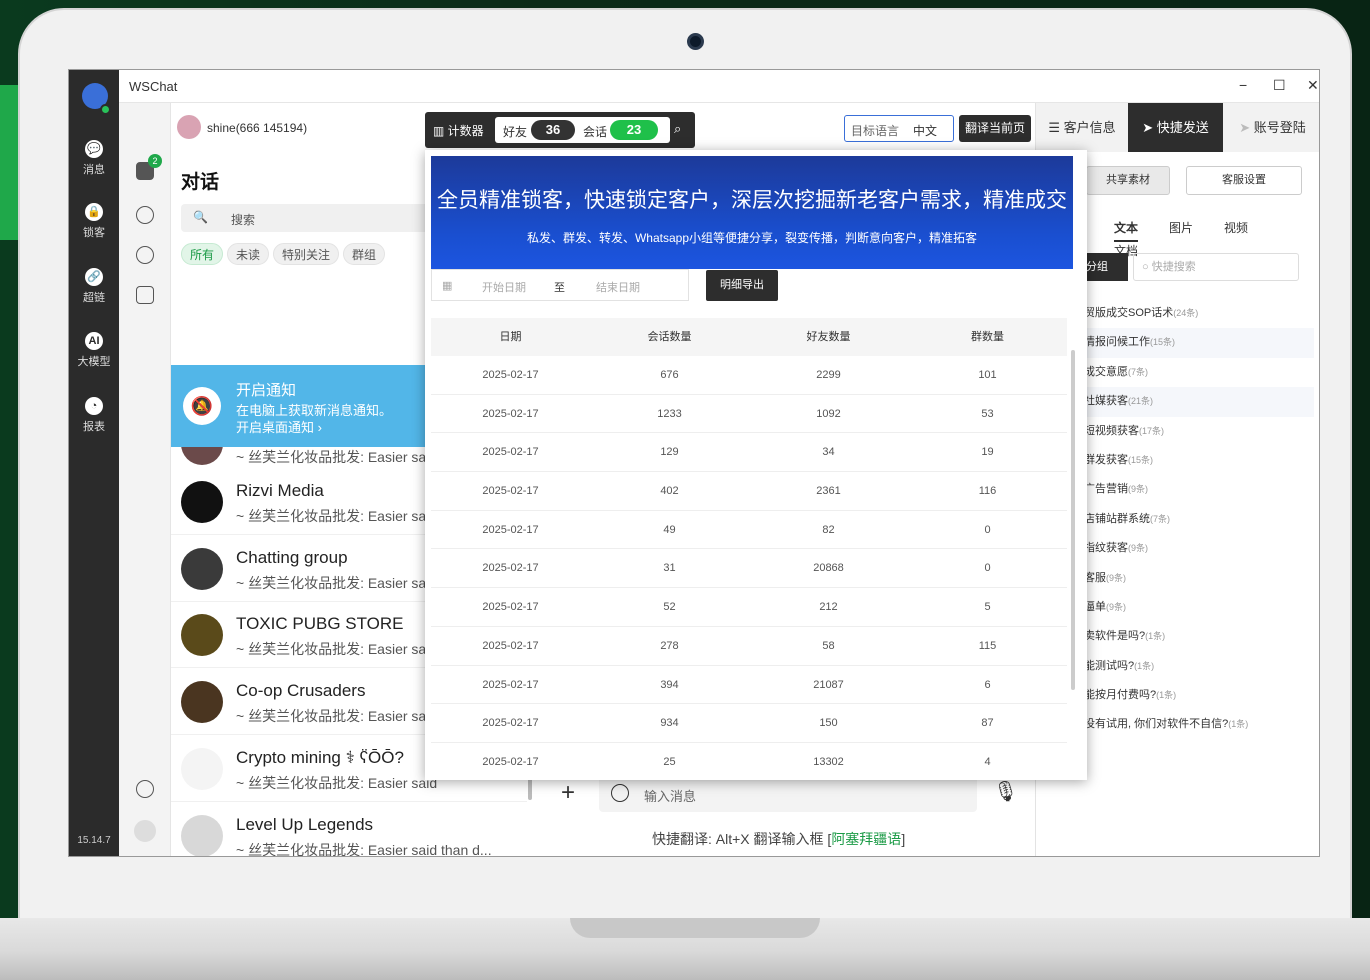  I want to click on table-cell: 21087, so click(828, 684).